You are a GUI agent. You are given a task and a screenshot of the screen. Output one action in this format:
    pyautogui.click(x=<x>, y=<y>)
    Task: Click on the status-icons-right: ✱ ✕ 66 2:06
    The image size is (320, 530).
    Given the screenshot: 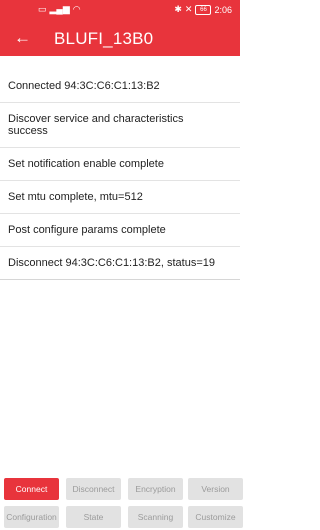 What is the action you would take?
    pyautogui.click(x=203, y=9)
    